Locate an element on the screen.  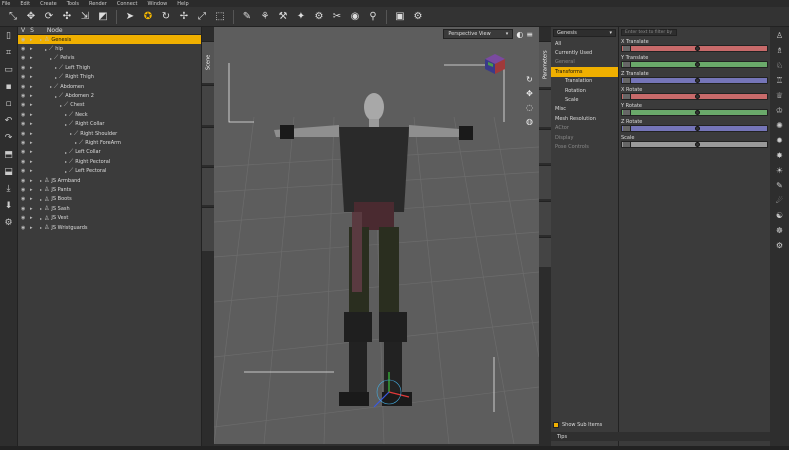
param-group-item: Misc is located at coordinates (584, 109).